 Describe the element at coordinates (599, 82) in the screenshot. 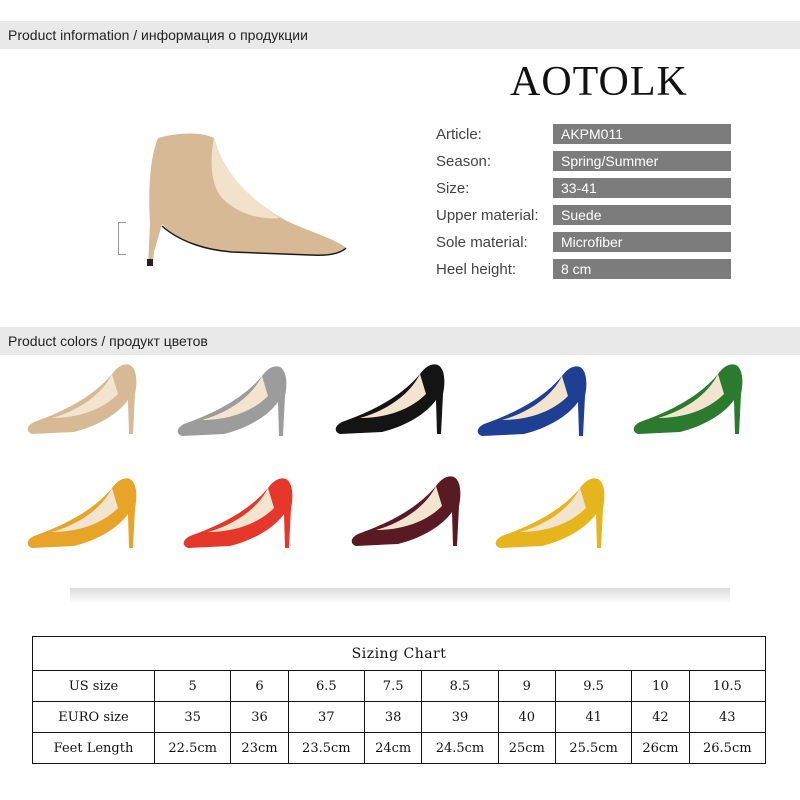

I see `brand-name: AOTOLK` at that location.